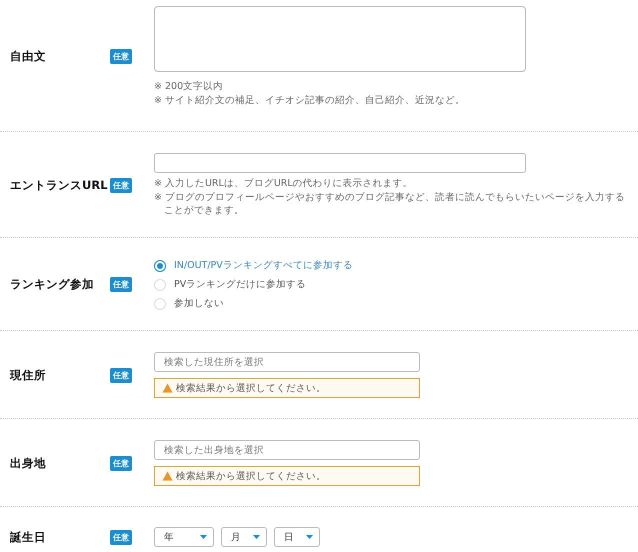 Image resolution: width=638 pixels, height=552 pixels. I want to click on field-label: 誕生日, so click(27, 537).